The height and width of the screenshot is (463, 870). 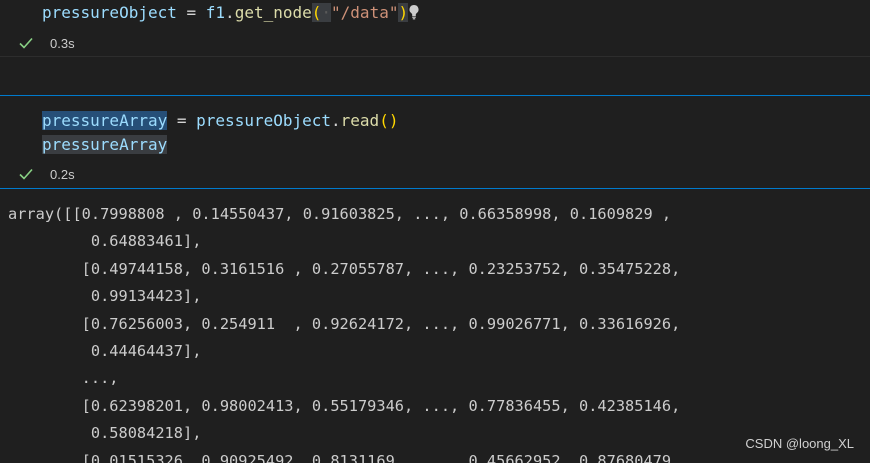 What do you see at coordinates (109, 12) in the screenshot?
I see `cell1-variable: pressureObject` at bounding box center [109, 12].